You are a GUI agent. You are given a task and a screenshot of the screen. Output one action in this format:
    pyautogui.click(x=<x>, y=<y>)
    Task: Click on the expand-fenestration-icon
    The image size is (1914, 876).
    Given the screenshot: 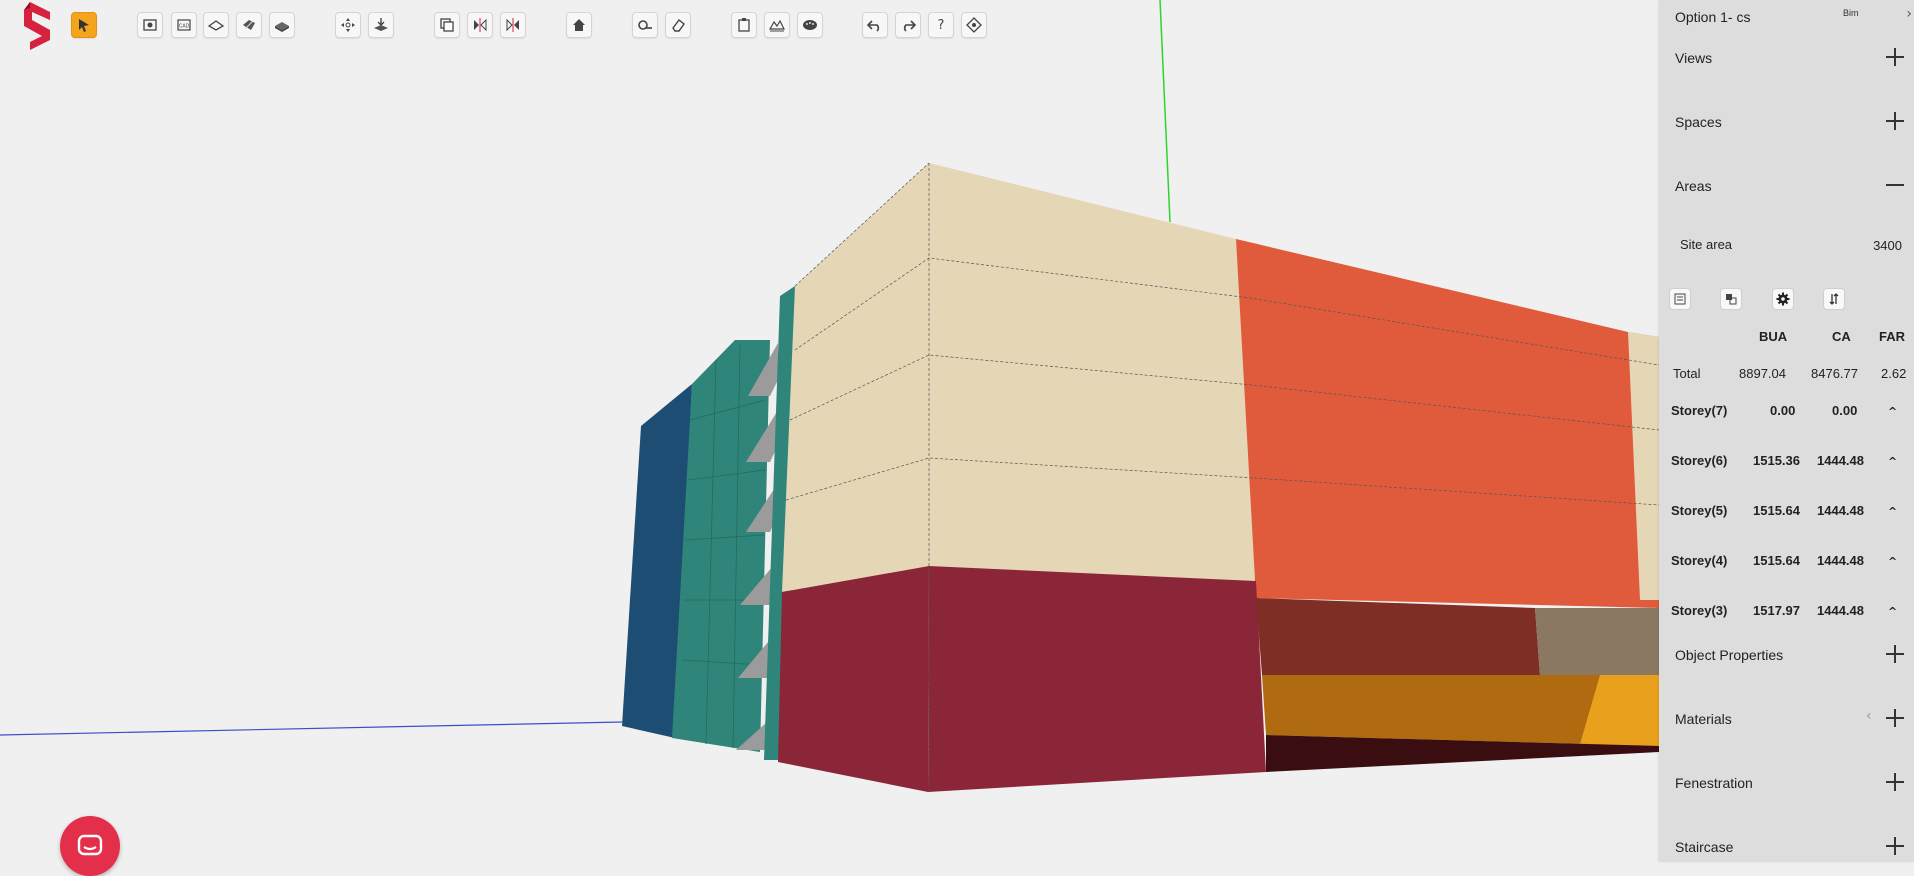 What is the action you would take?
    pyautogui.click(x=1895, y=782)
    